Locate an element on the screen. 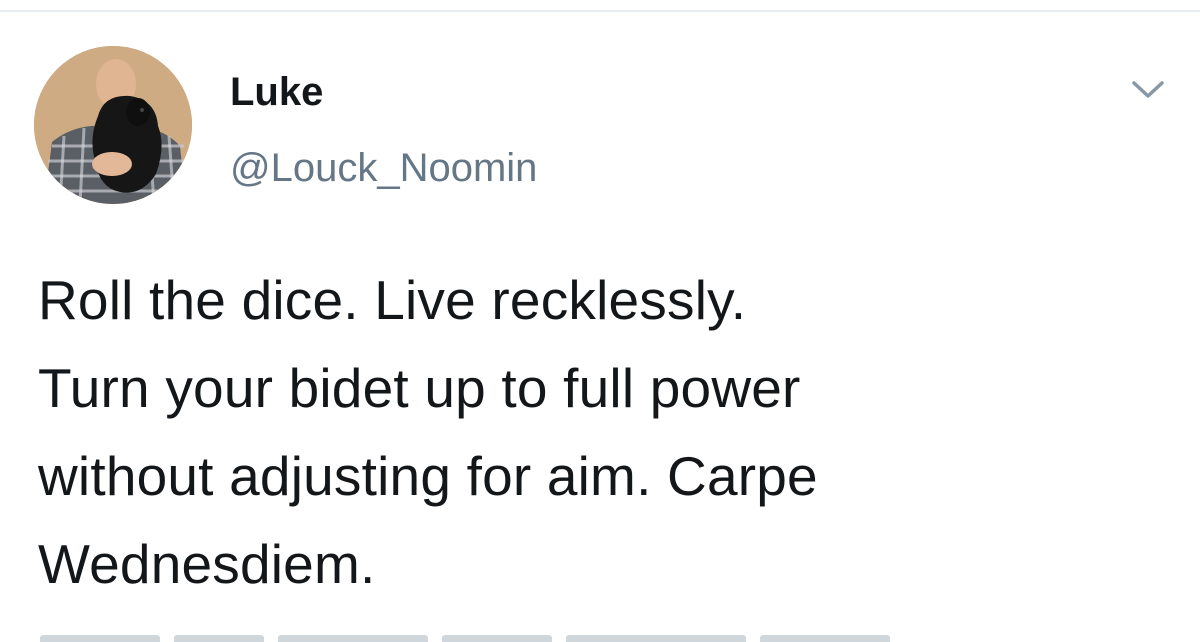 The width and height of the screenshot is (1200, 642). author-handle: @Louck_Noomin is located at coordinates (383, 168).